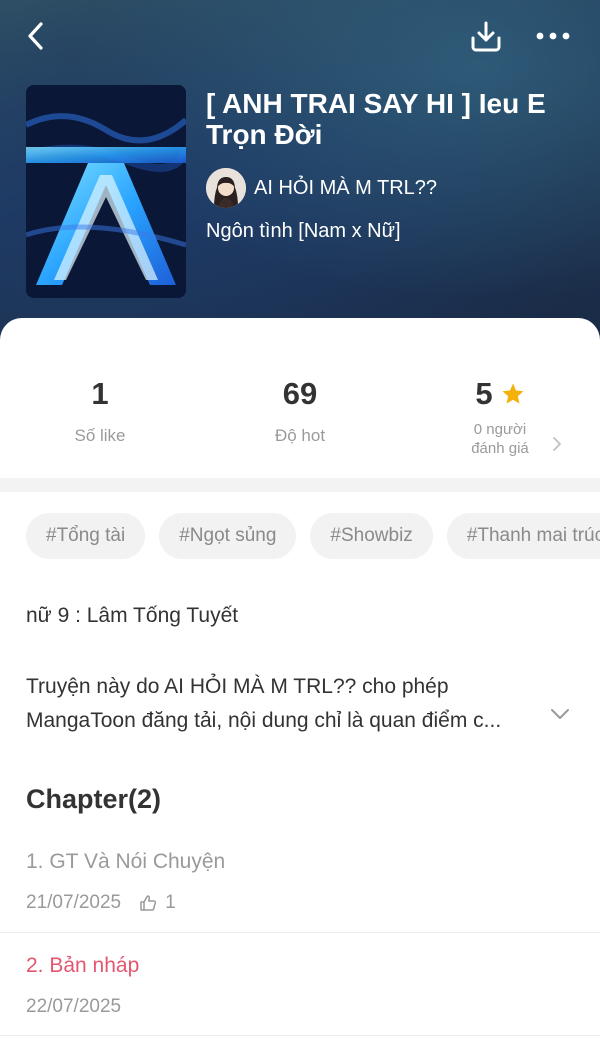 Image resolution: width=600 pixels, height=1038 pixels. I want to click on hot-label: Độ hot, so click(300, 435).